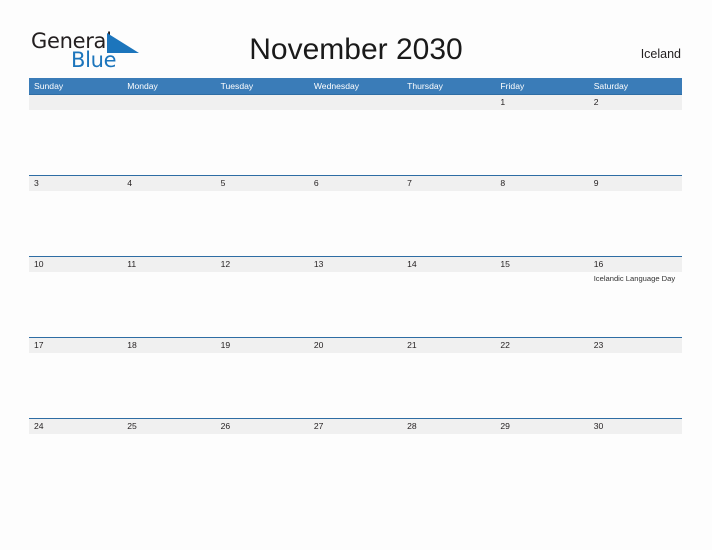 This screenshot has height=550, width=712. I want to click on day-number: 26, so click(262, 426).